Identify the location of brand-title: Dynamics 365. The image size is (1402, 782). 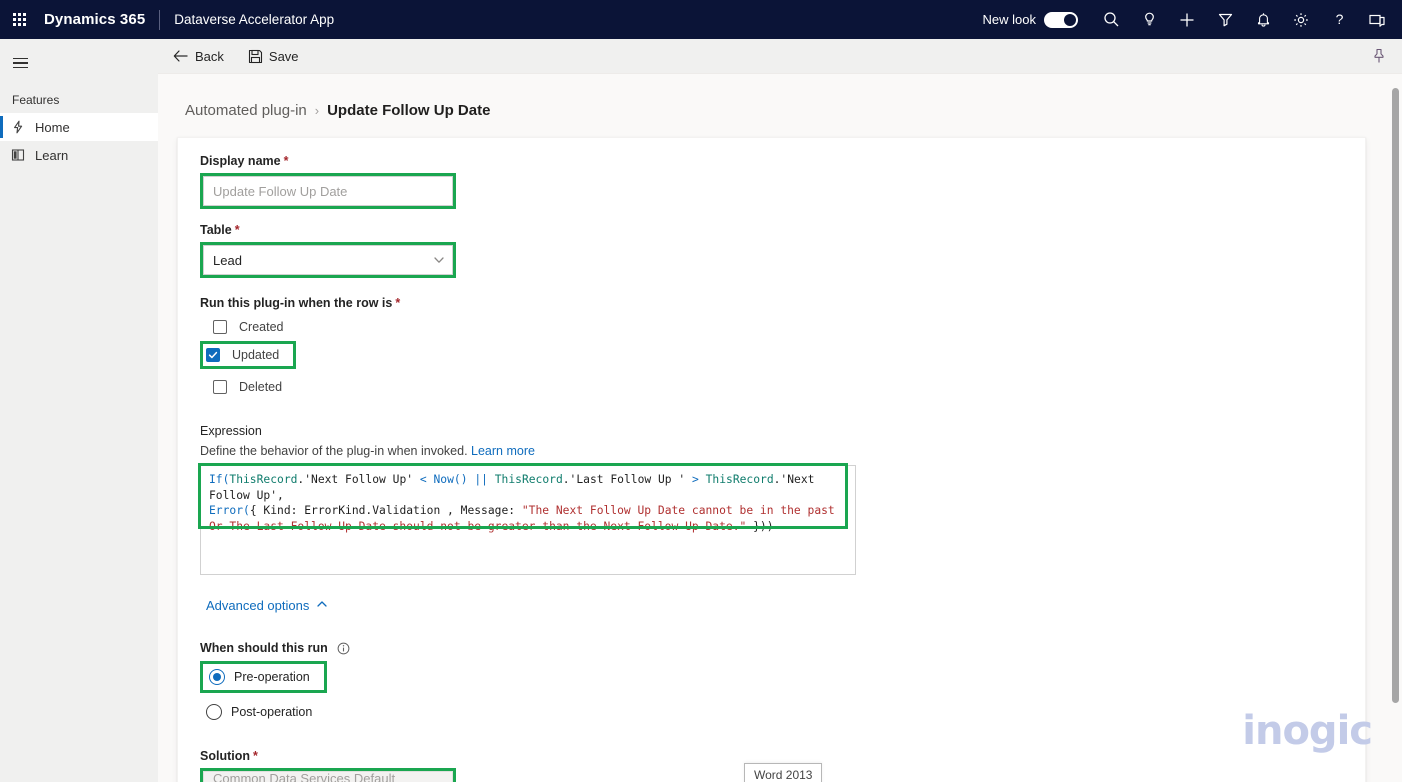
(94, 19).